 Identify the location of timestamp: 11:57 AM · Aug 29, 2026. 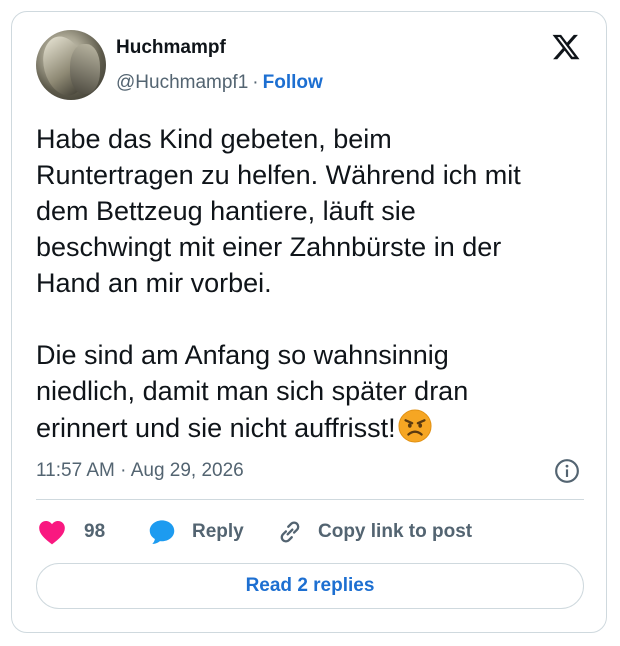
(140, 471).